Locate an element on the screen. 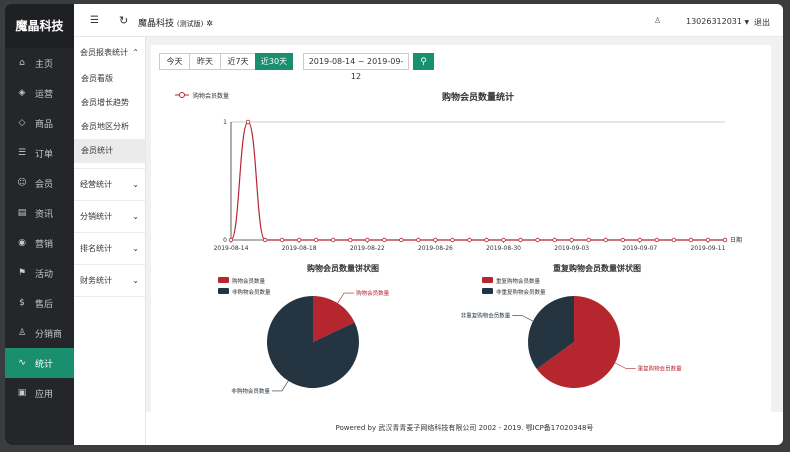 Image resolution: width=790 pixels, height=452 pixels. subnav-group: 分销统计 ⌄ is located at coordinates (109, 217).